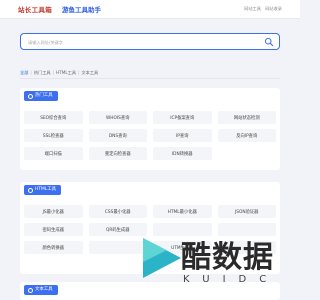 The width and height of the screenshot is (320, 300). What do you see at coordinates (44, 289) in the screenshot?
I see `section-title-text-label: 文本工具` at bounding box center [44, 289].